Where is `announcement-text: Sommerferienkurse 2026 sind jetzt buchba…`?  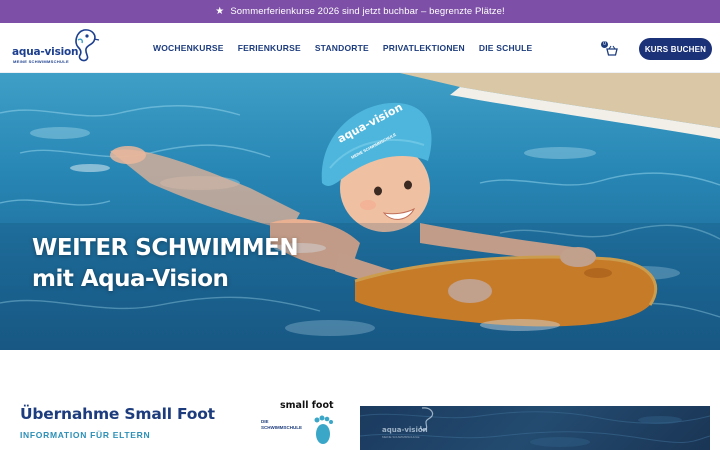
announcement-text: Sommerferienkurse 2026 sind jetzt buchba… is located at coordinates (367, 11).